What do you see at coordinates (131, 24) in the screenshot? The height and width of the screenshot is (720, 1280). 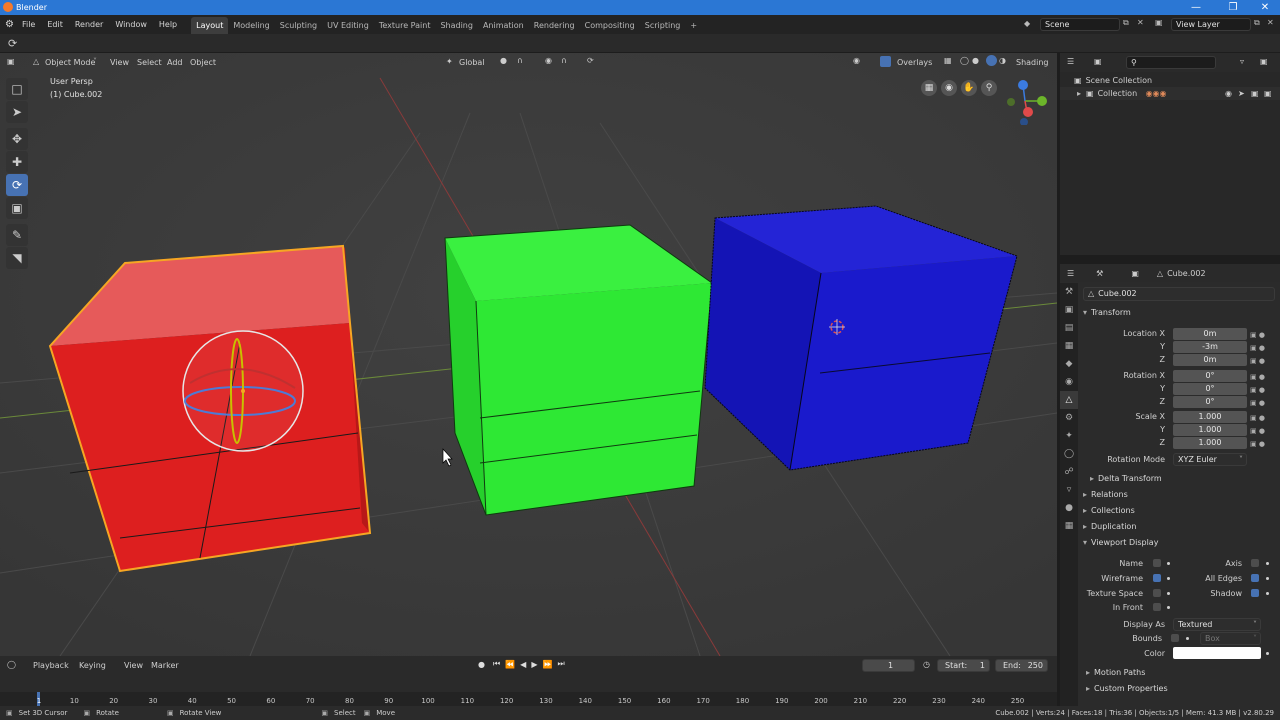 I see `menu-window: Window` at bounding box center [131, 24].